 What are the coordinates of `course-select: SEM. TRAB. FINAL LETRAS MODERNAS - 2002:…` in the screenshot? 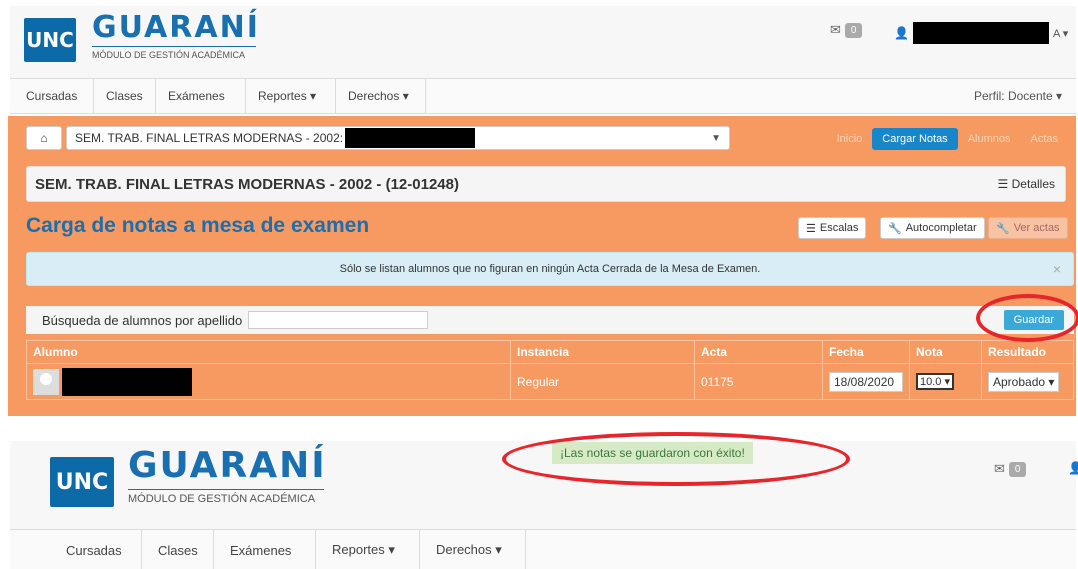 It's located at (398, 138).